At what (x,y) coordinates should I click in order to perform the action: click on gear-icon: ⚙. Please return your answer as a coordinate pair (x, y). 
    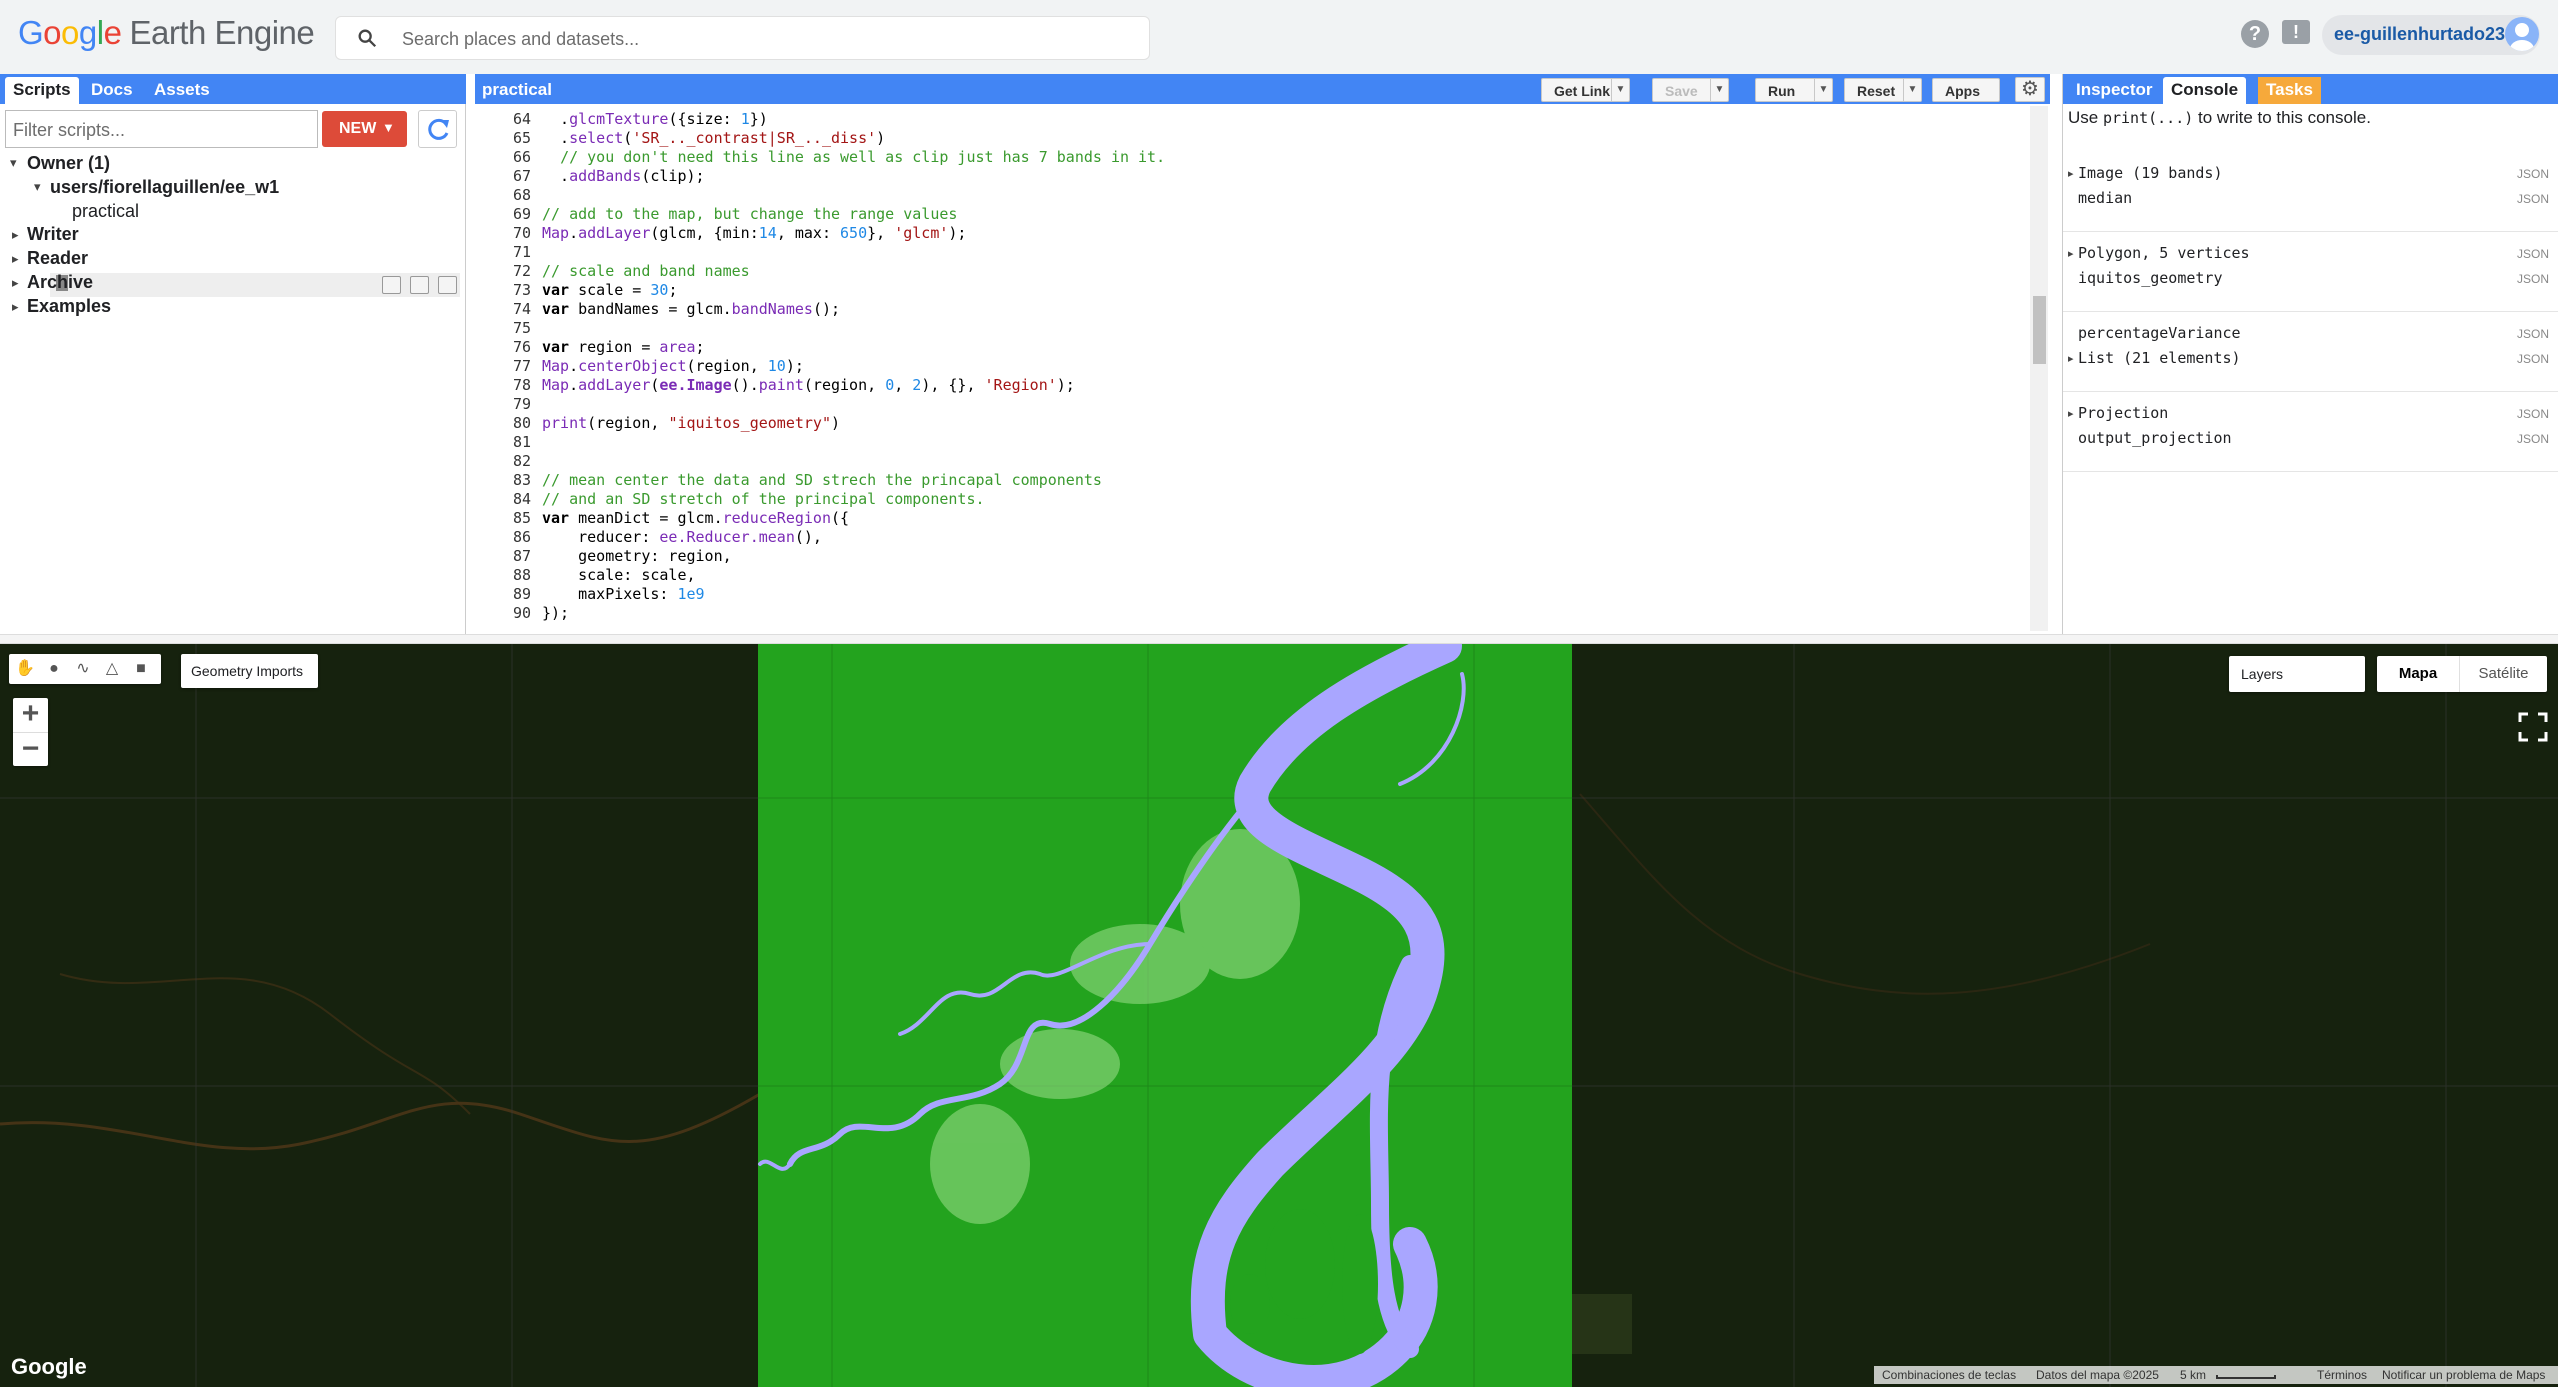
    Looking at the image, I should click on (2030, 89).